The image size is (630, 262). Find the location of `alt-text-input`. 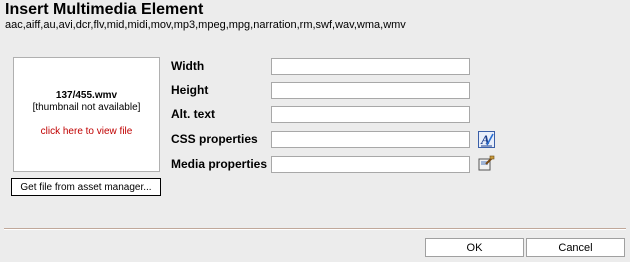

alt-text-input is located at coordinates (370, 114).